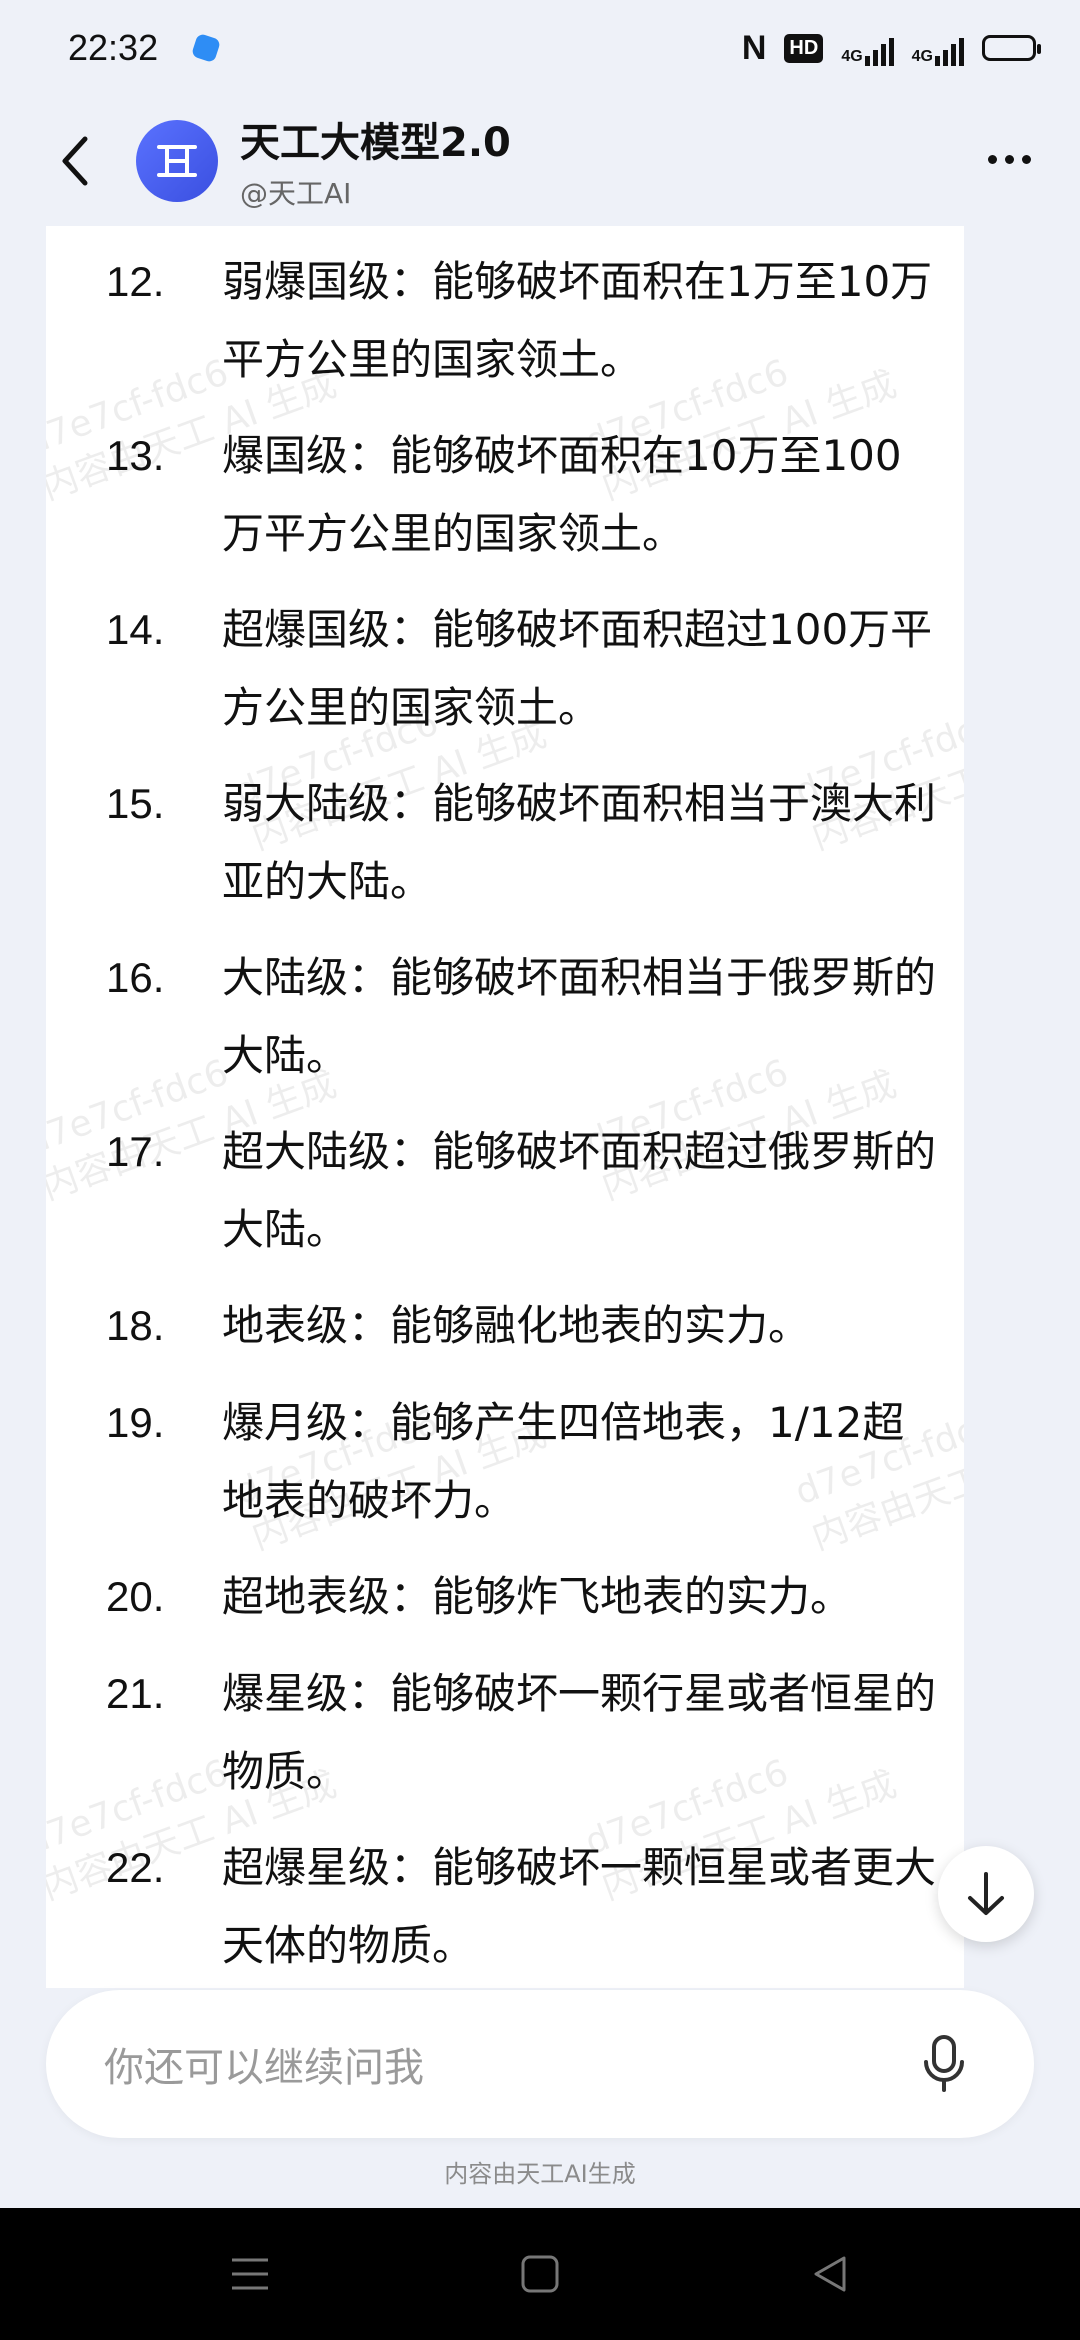  I want to click on list-item: 20. 超地表级：能够炸飞地表的实力。, so click(521, 1597).